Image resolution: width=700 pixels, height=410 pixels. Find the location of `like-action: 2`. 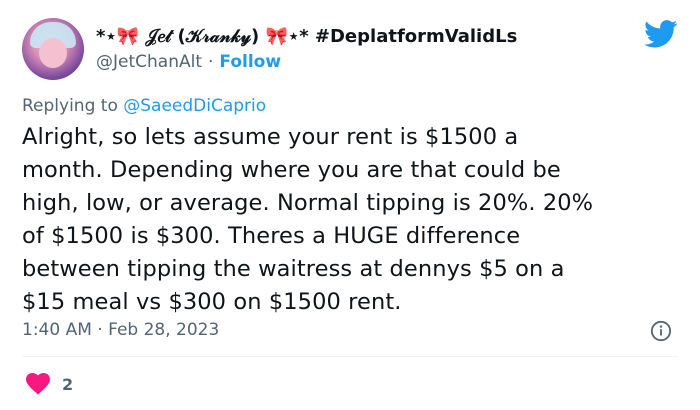

like-action: 2 is located at coordinates (49, 384).